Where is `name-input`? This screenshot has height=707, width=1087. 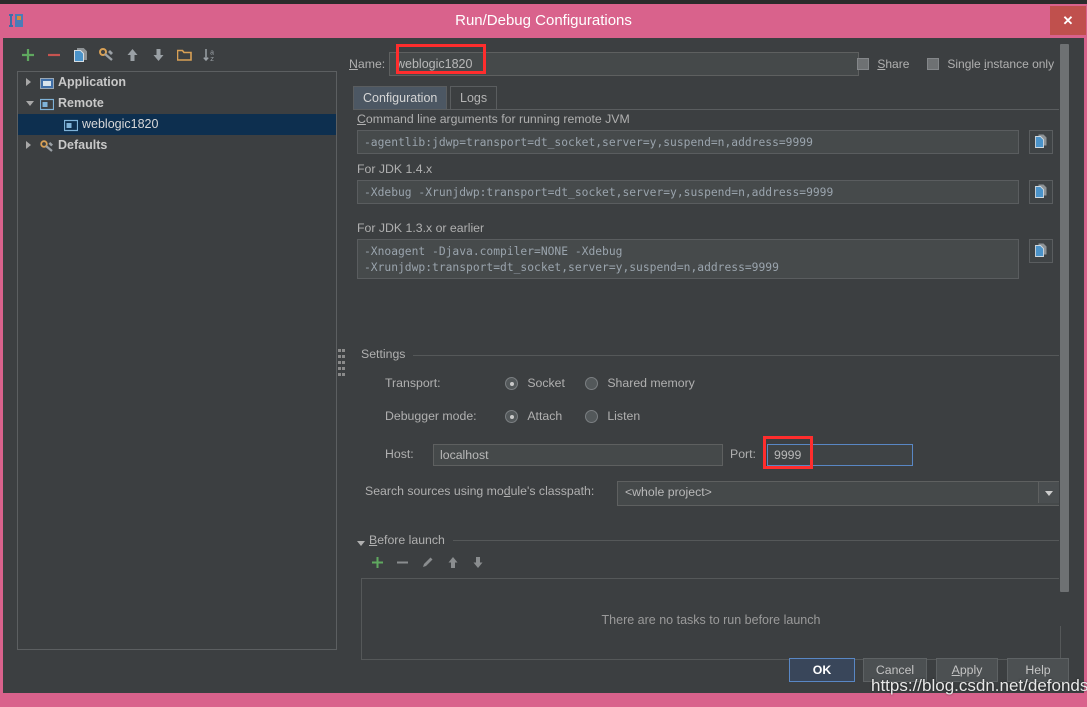
name-input is located at coordinates (624, 64).